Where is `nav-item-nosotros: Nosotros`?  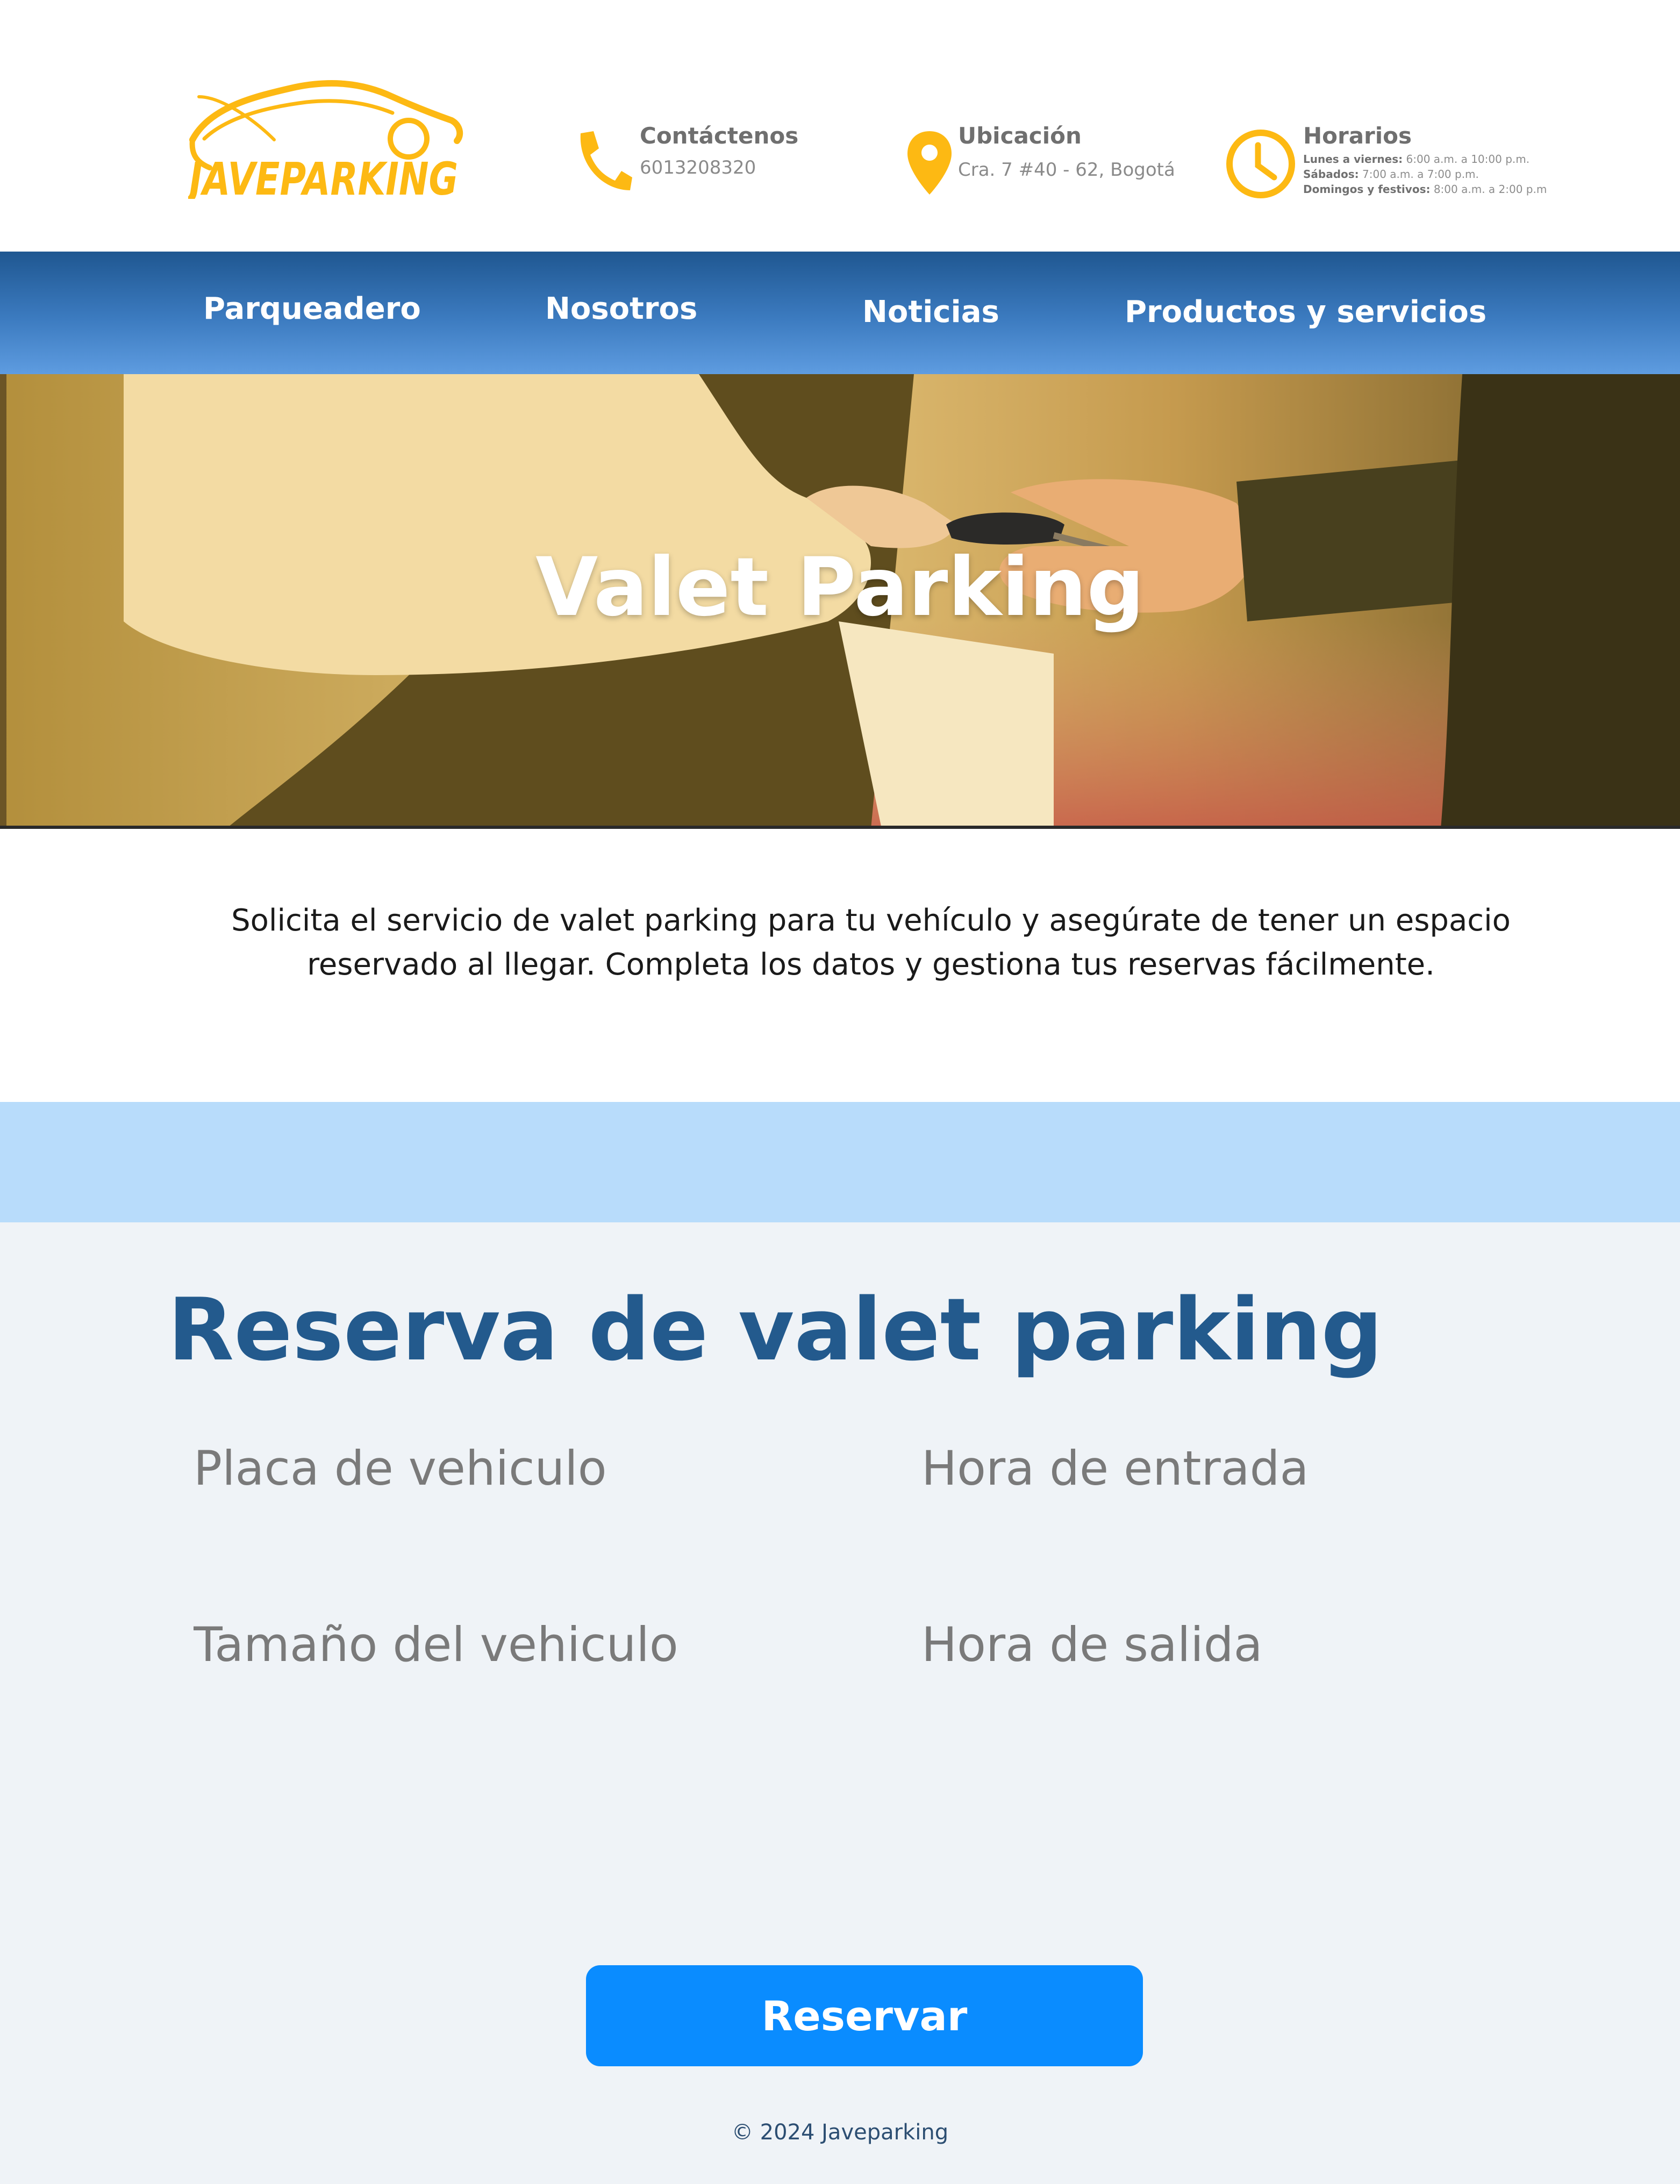
nav-item-nosotros: Nosotros is located at coordinates (621, 308).